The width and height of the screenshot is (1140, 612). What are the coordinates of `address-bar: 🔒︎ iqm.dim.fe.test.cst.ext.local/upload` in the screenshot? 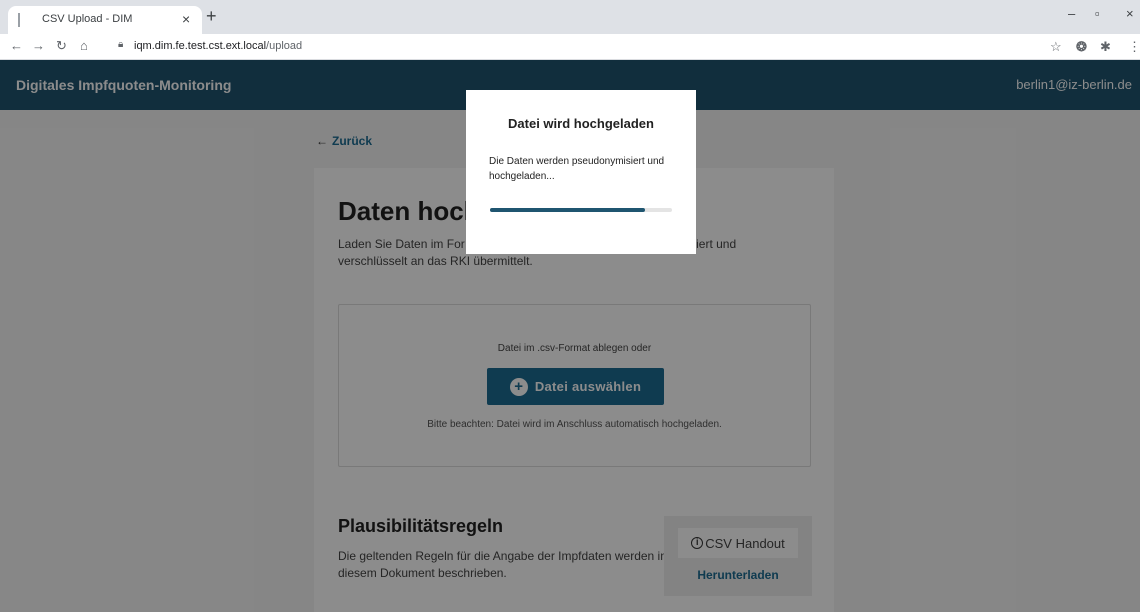 It's located at (572, 47).